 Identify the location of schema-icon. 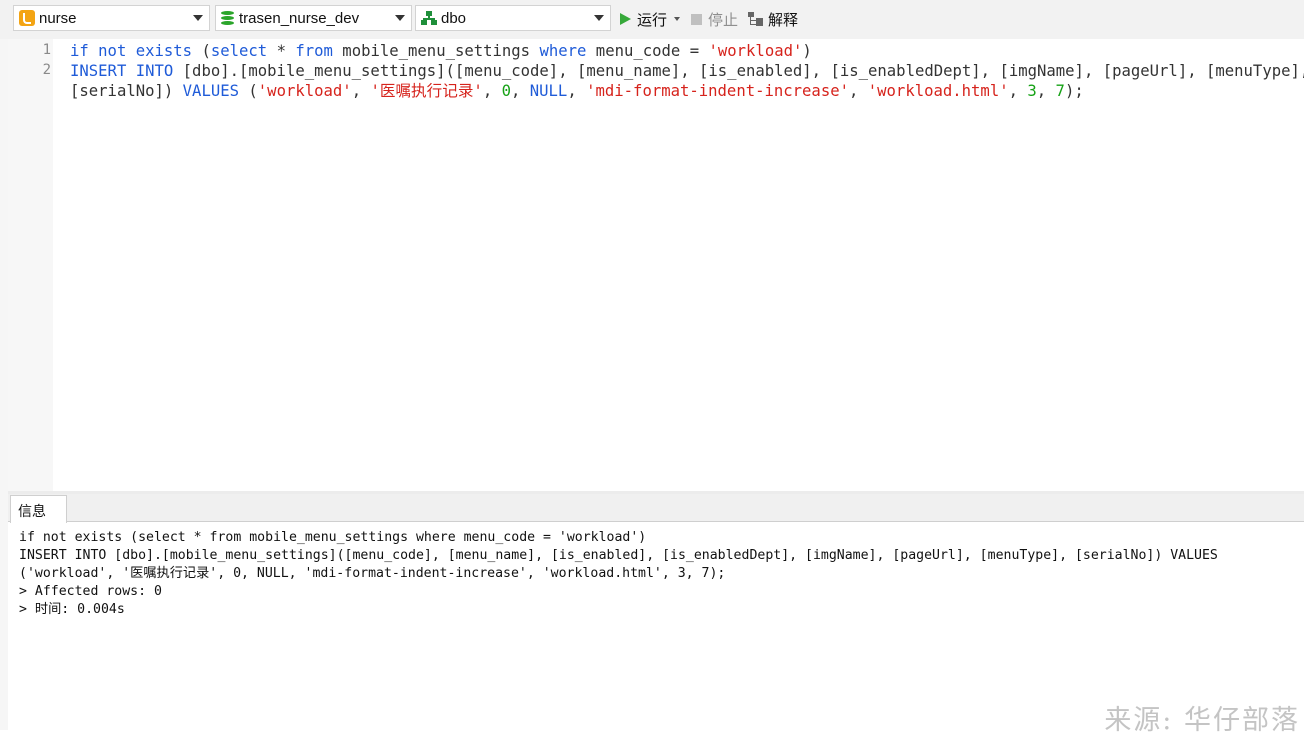
(429, 18).